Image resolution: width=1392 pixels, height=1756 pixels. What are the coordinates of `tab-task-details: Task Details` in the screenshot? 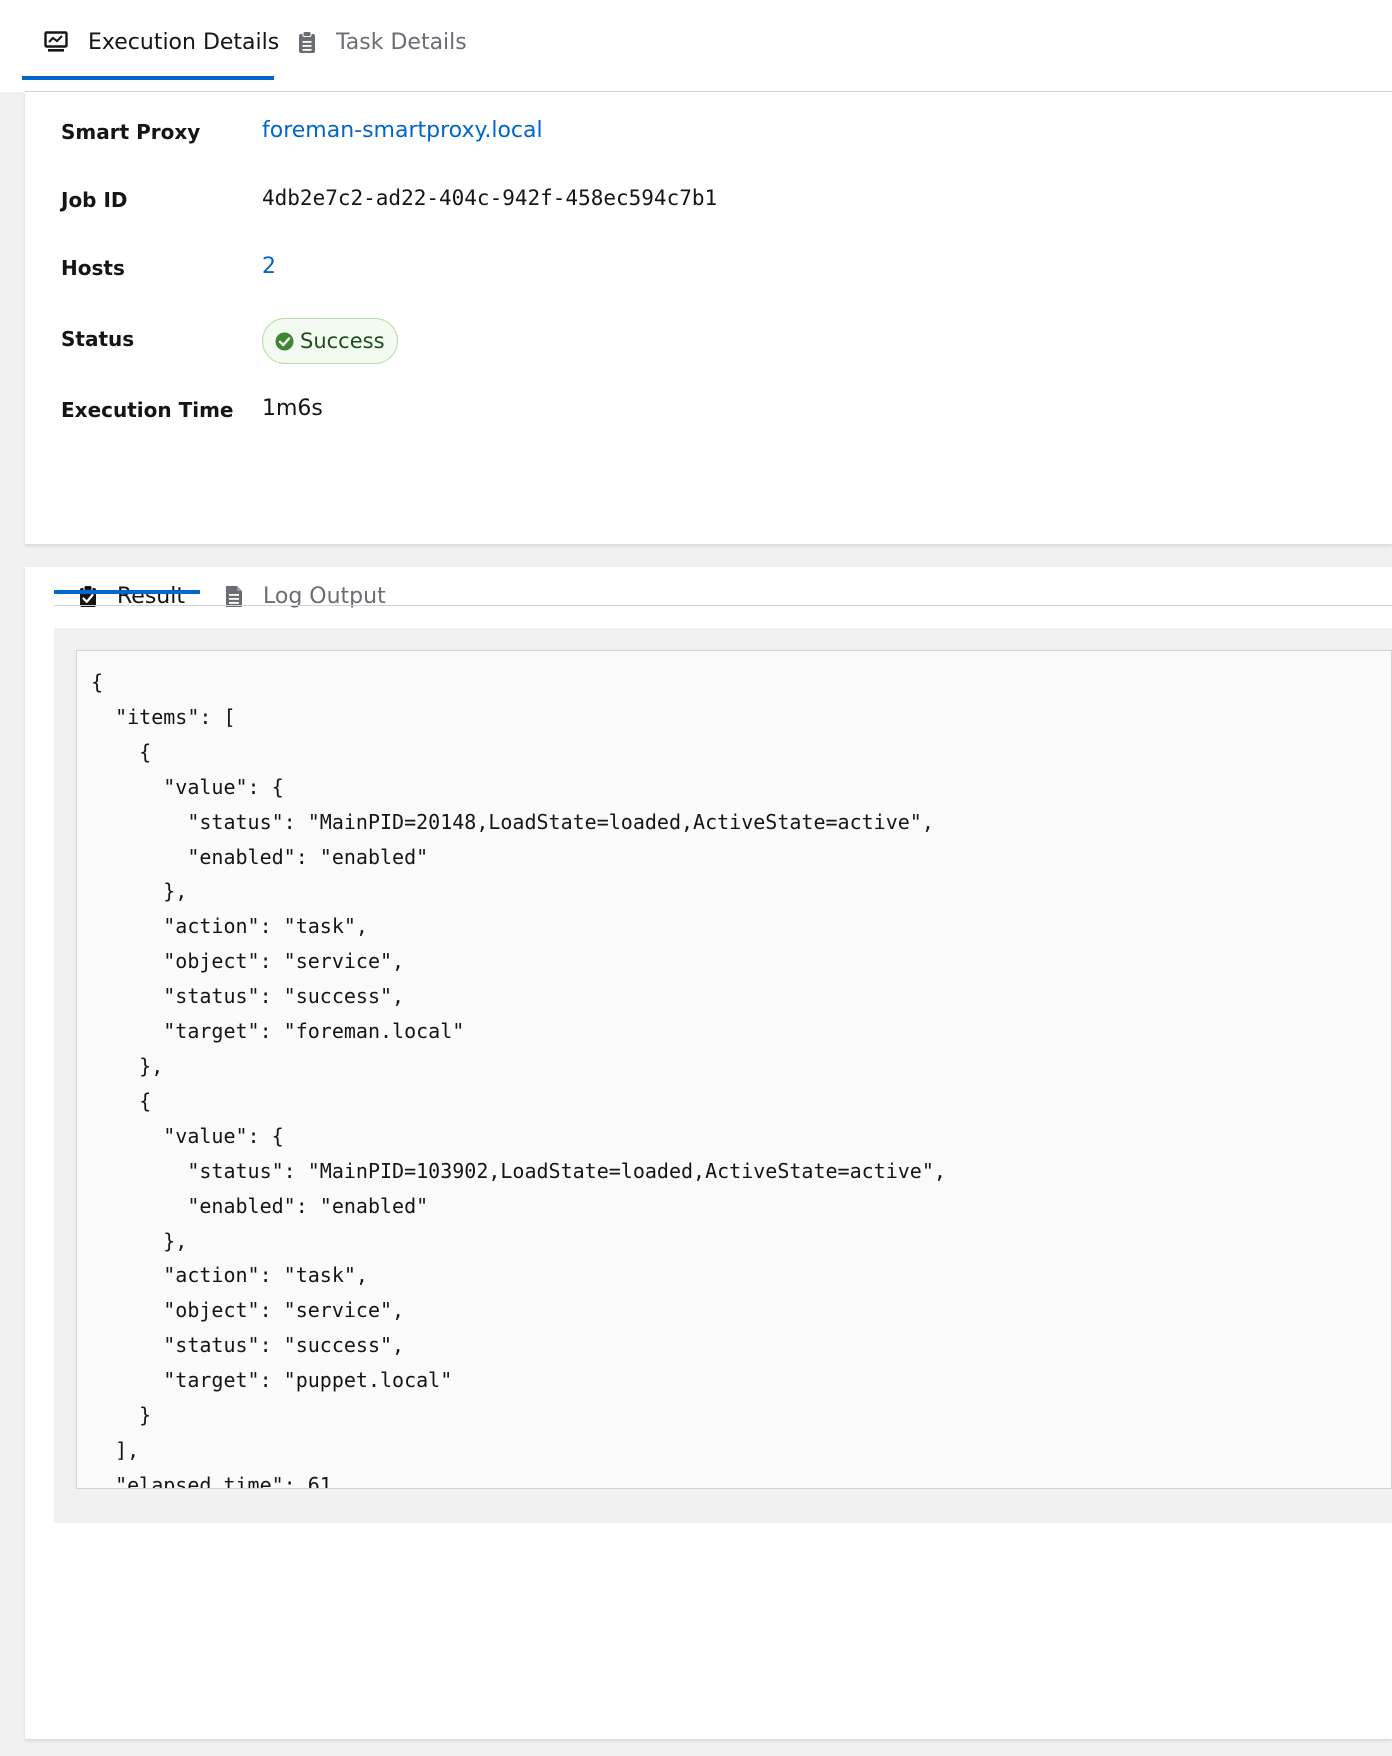 It's located at (382, 42).